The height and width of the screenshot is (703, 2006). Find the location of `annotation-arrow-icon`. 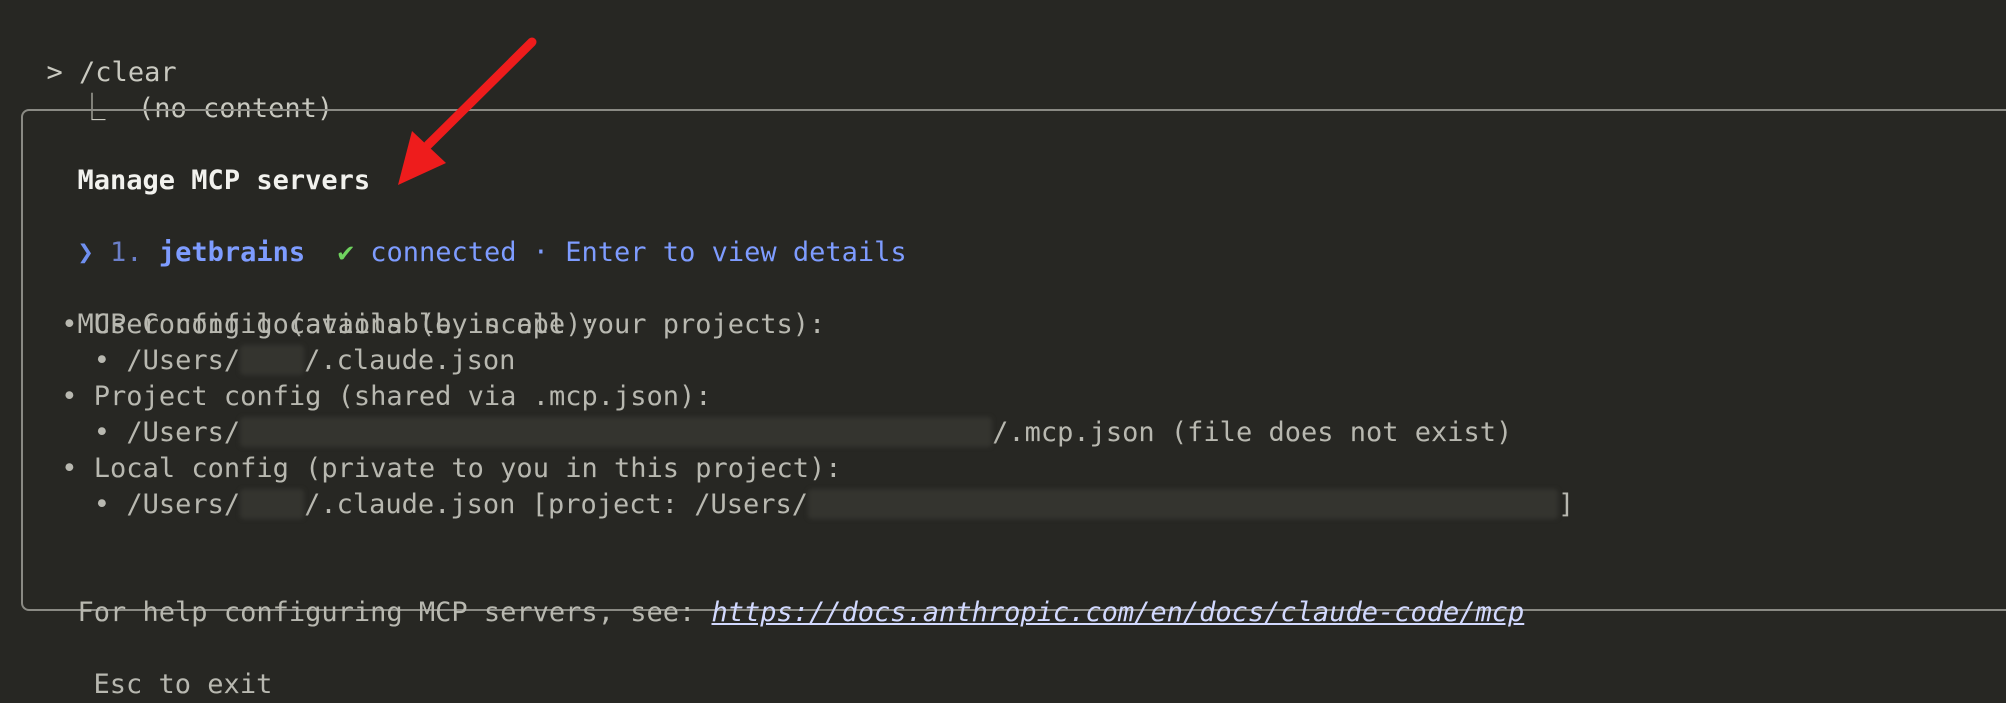

annotation-arrow-icon is located at coordinates (467, 111).